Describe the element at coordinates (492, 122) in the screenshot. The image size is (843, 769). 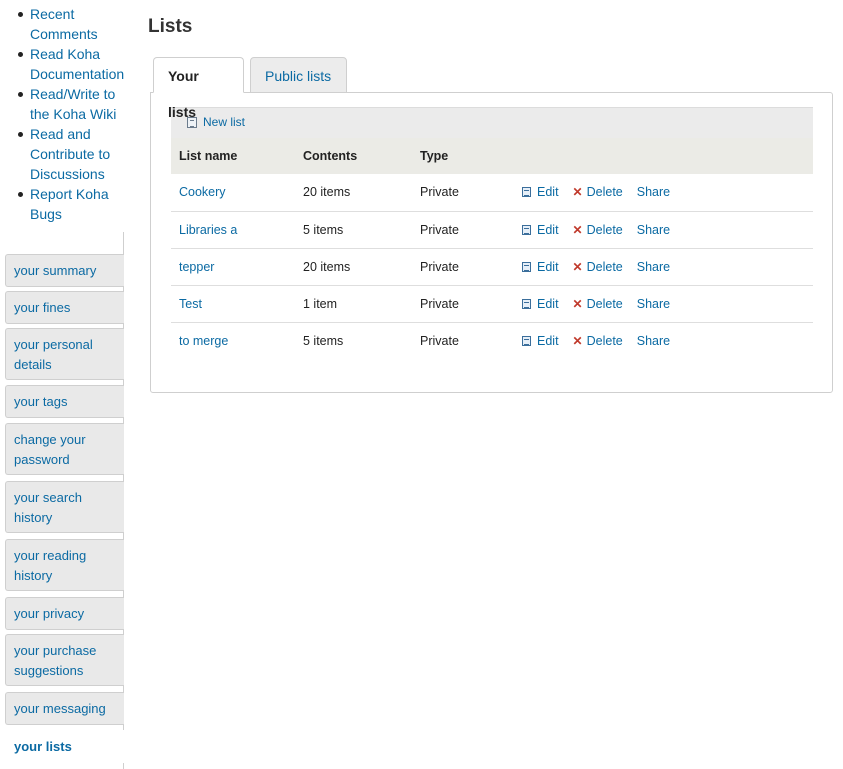
I see `lists-toolbar: New list` at that location.